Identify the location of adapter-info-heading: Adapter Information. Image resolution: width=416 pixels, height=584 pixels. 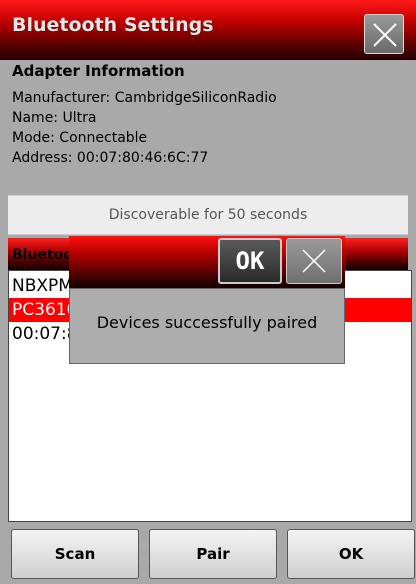
(98, 71).